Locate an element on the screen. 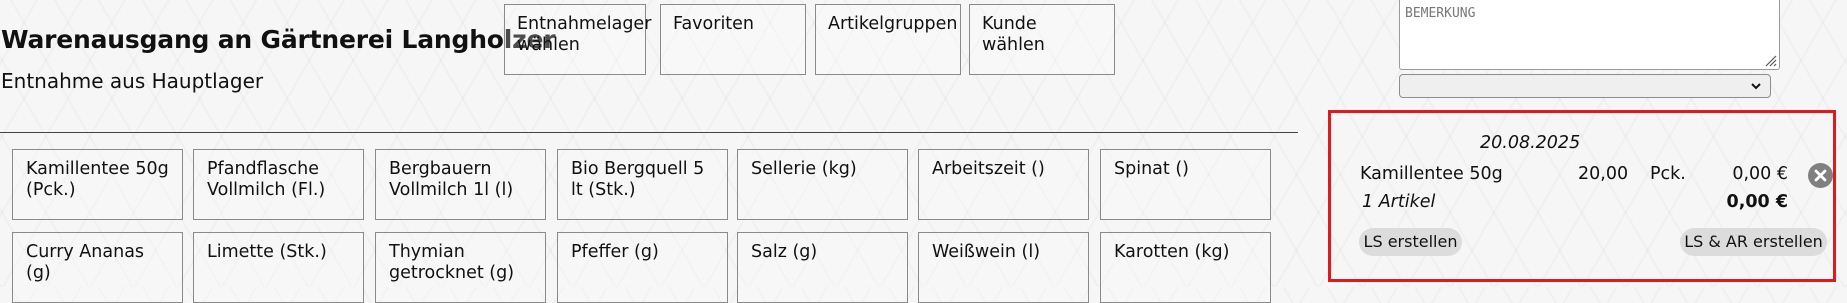 This screenshot has width=1847, height=303. chevron-down-icon is located at coordinates (1756, 86).